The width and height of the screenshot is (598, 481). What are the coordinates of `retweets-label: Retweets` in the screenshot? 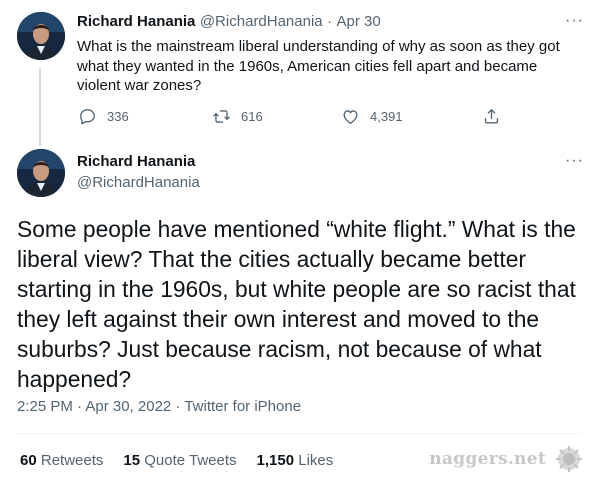 It's located at (72, 460).